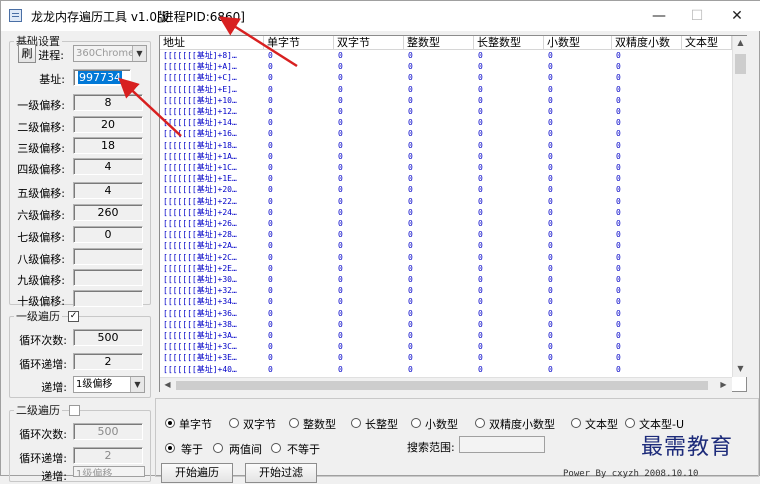 The width and height of the screenshot is (760, 484). What do you see at coordinates (647, 43) in the screenshot?
I see `column-header-double: 双精度小数` at bounding box center [647, 43].